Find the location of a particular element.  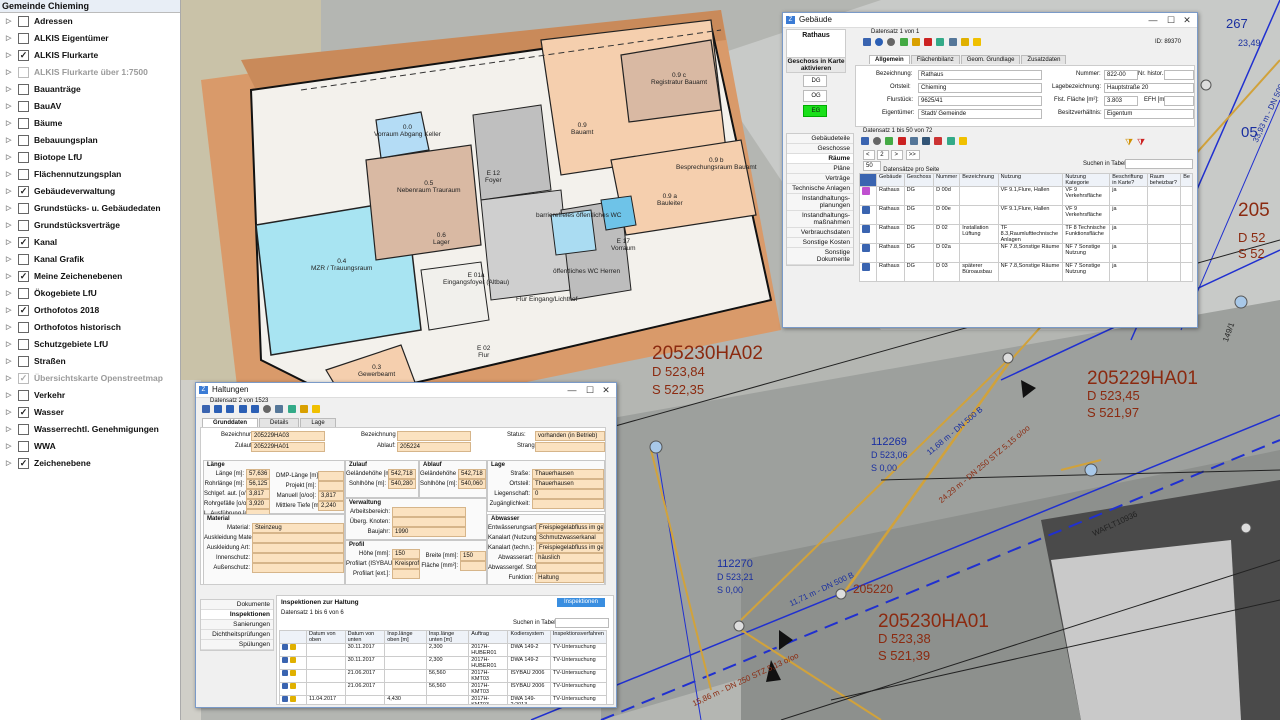

layer-item: ▷ Flächennutzungsplan is located at coordinates (90, 174).